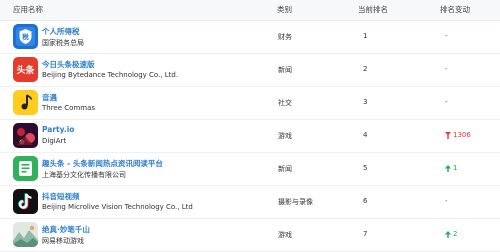 The height and width of the screenshot is (252, 500). I want to click on header-rank-change: 排名变动, so click(455, 9).